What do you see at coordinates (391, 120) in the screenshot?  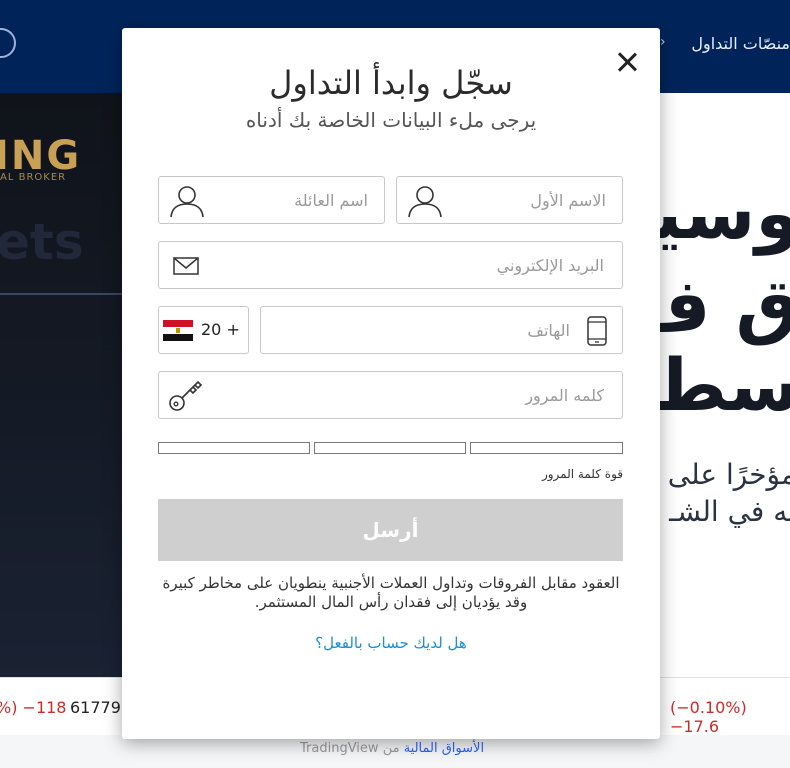 I see `modal-subtitle: يرجى ملء البيانات الخاصة بك أدناه` at bounding box center [391, 120].